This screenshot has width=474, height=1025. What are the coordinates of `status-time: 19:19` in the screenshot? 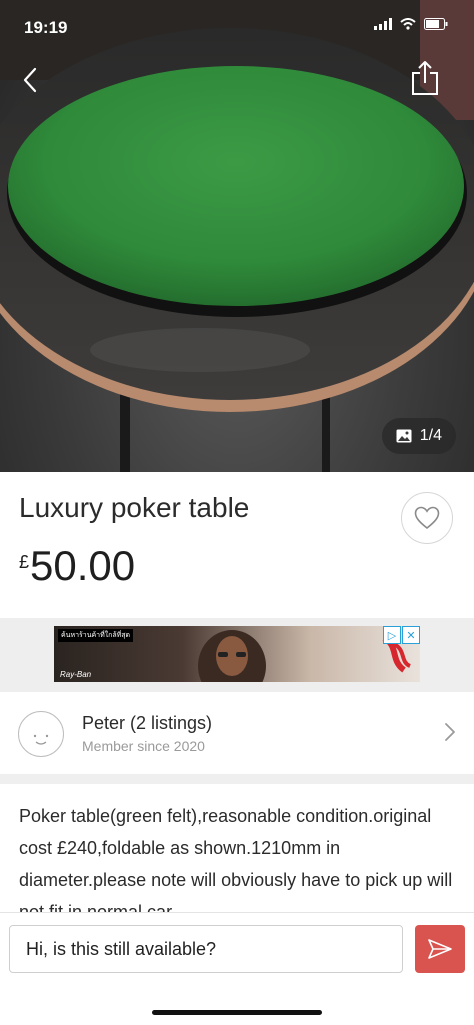 It's located at (46, 27).